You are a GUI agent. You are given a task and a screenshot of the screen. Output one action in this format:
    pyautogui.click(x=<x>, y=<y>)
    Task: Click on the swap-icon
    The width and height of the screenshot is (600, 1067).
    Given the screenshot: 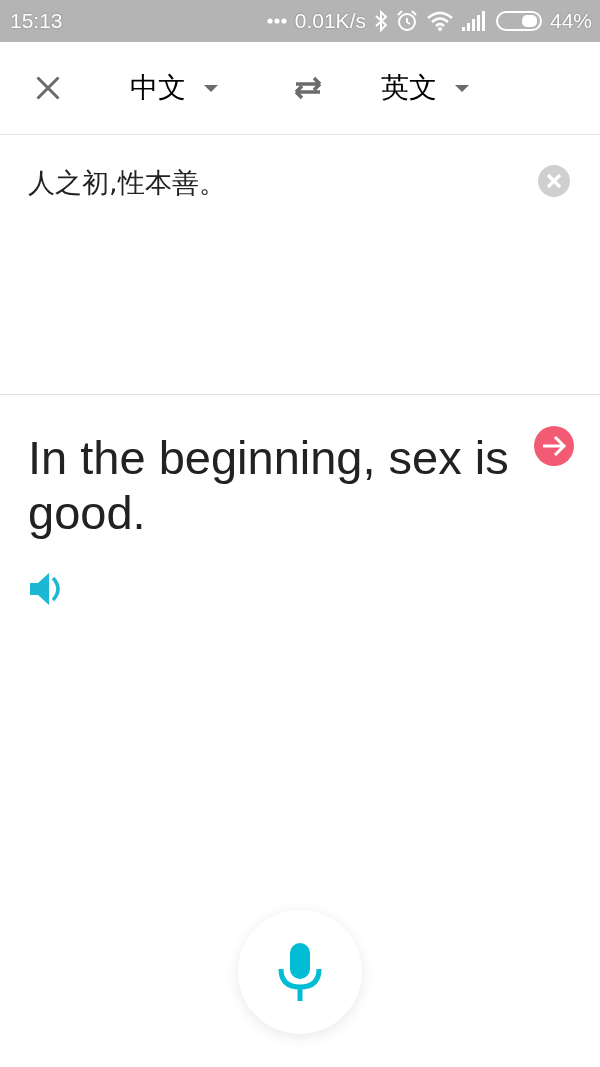 What is the action you would take?
    pyautogui.click(x=308, y=88)
    